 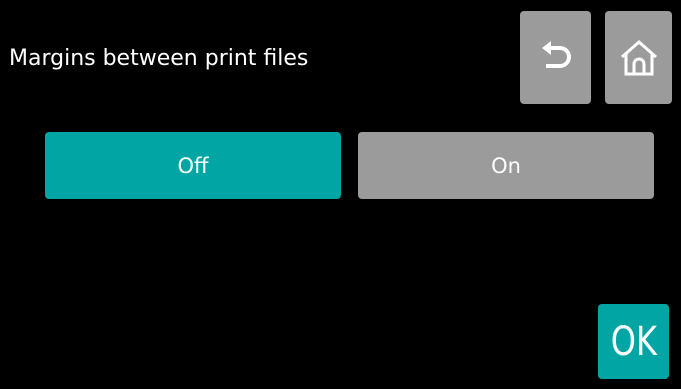 I want to click on ok-button: OK, so click(x=633, y=341).